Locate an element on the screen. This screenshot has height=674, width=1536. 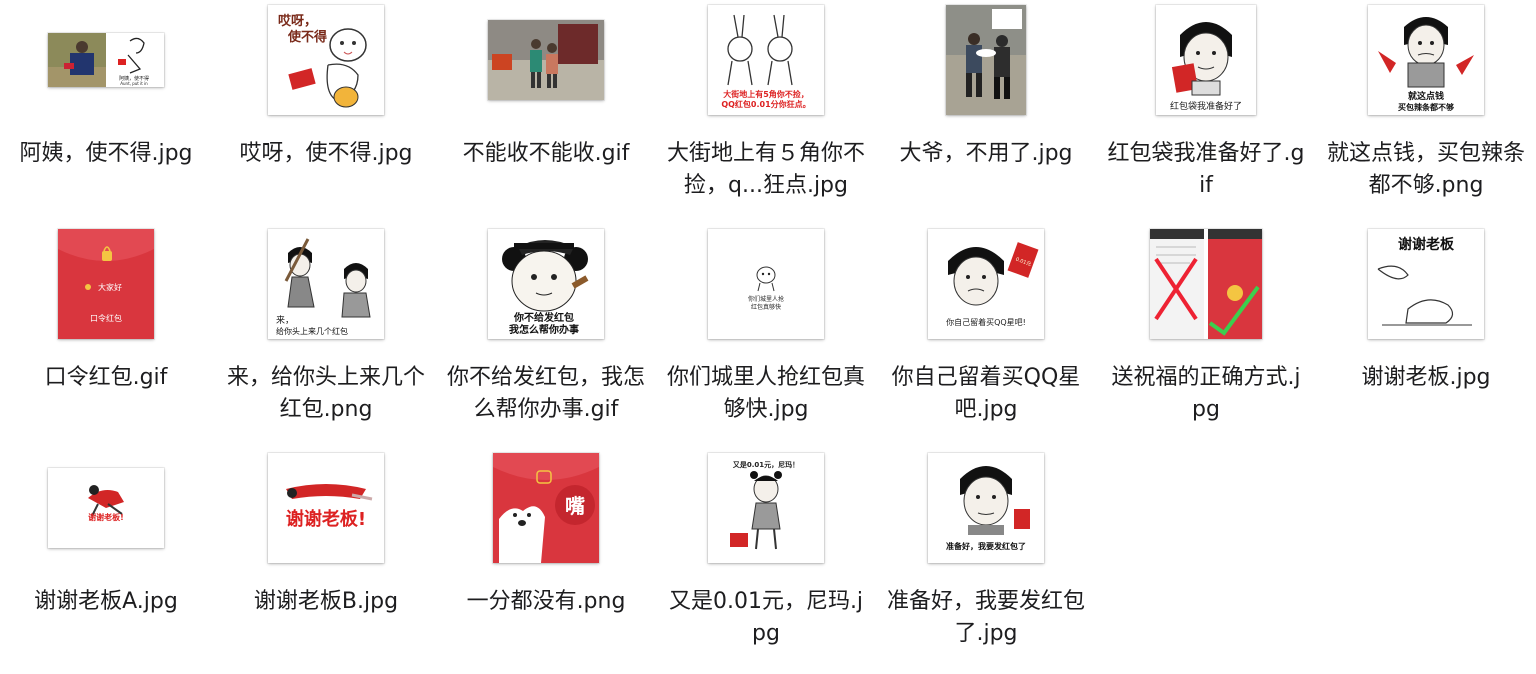
file-name: 送祝福的正确方式.jpg is located at coordinates (1206, 393).